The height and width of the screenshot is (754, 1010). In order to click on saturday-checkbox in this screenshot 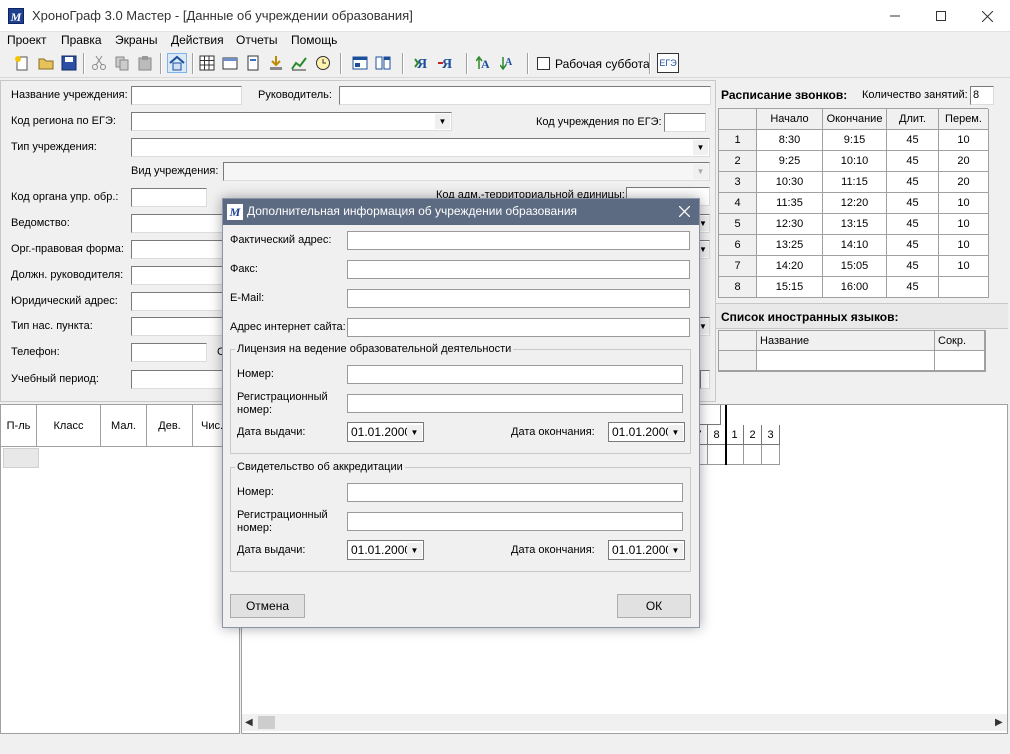, I will do `click(543, 63)`.